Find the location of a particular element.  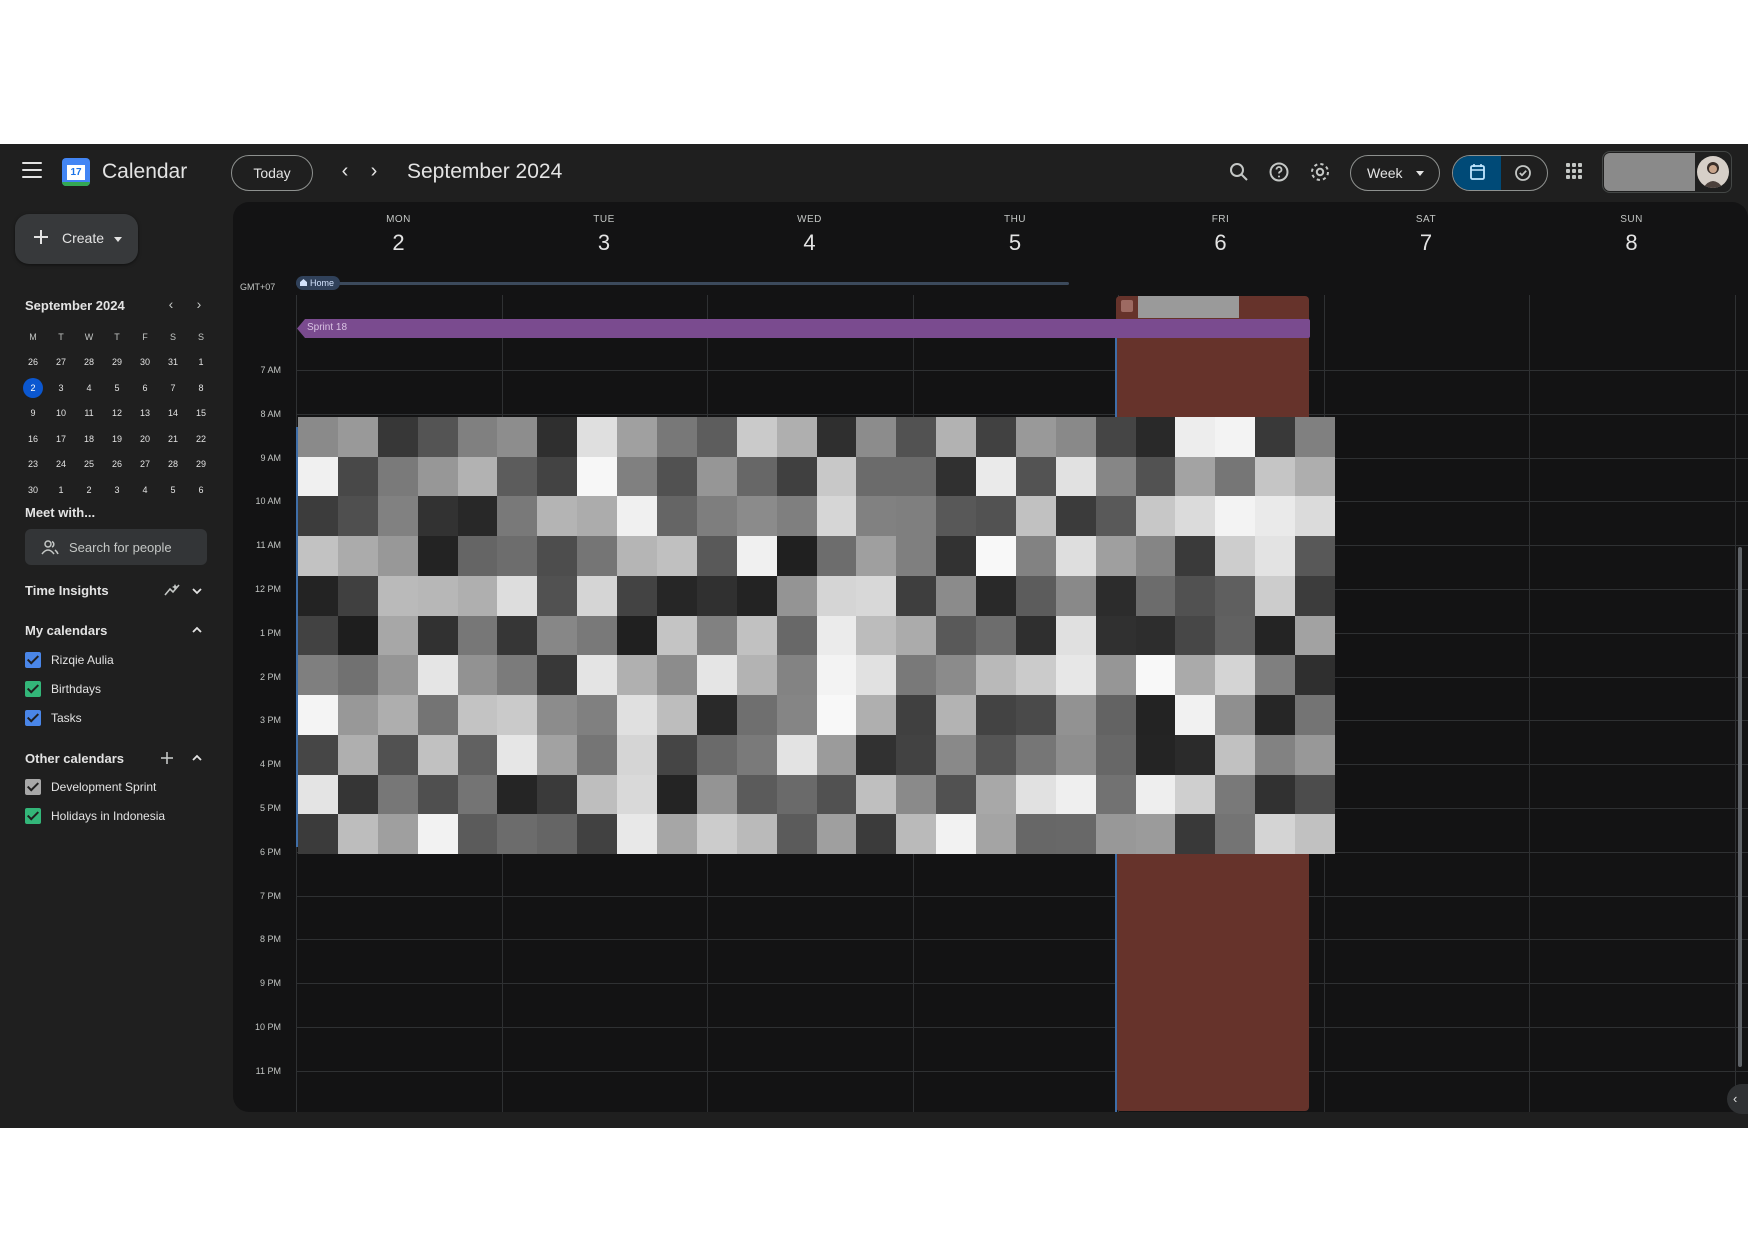

mini-day-number: 29 is located at coordinates (200, 464).